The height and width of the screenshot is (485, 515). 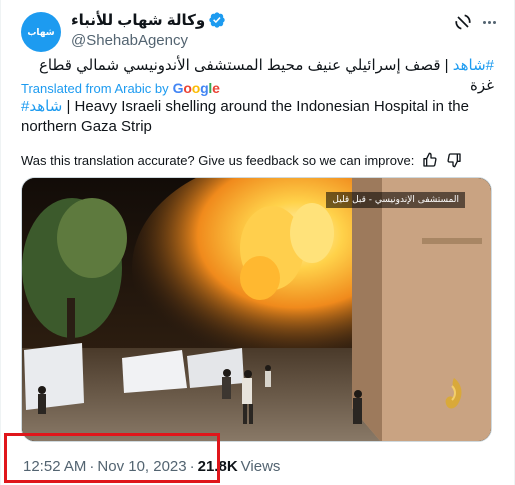 I want to click on thumbs-down-icon, so click(x=454, y=160).